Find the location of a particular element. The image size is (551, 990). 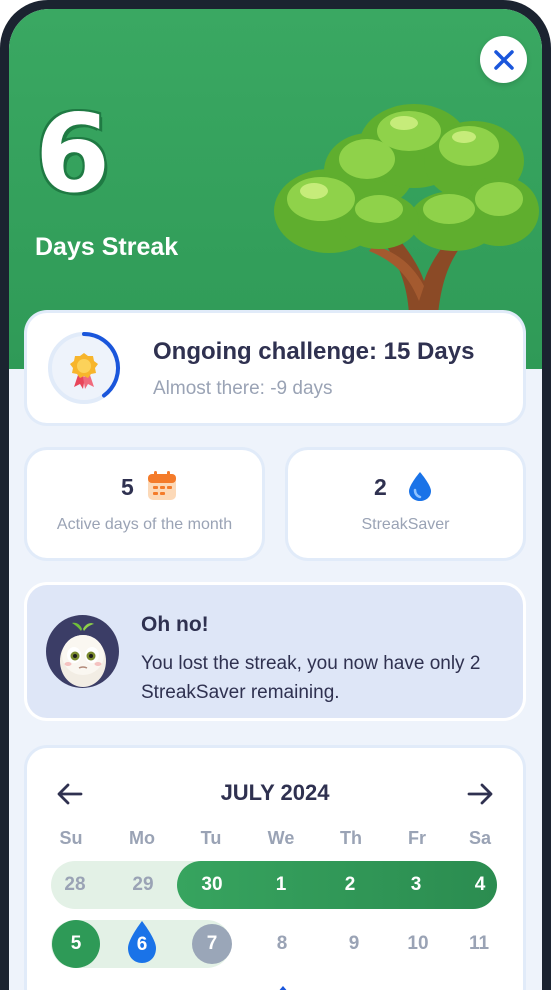

streaksaver-label: StreakSaver is located at coordinates (405, 524).